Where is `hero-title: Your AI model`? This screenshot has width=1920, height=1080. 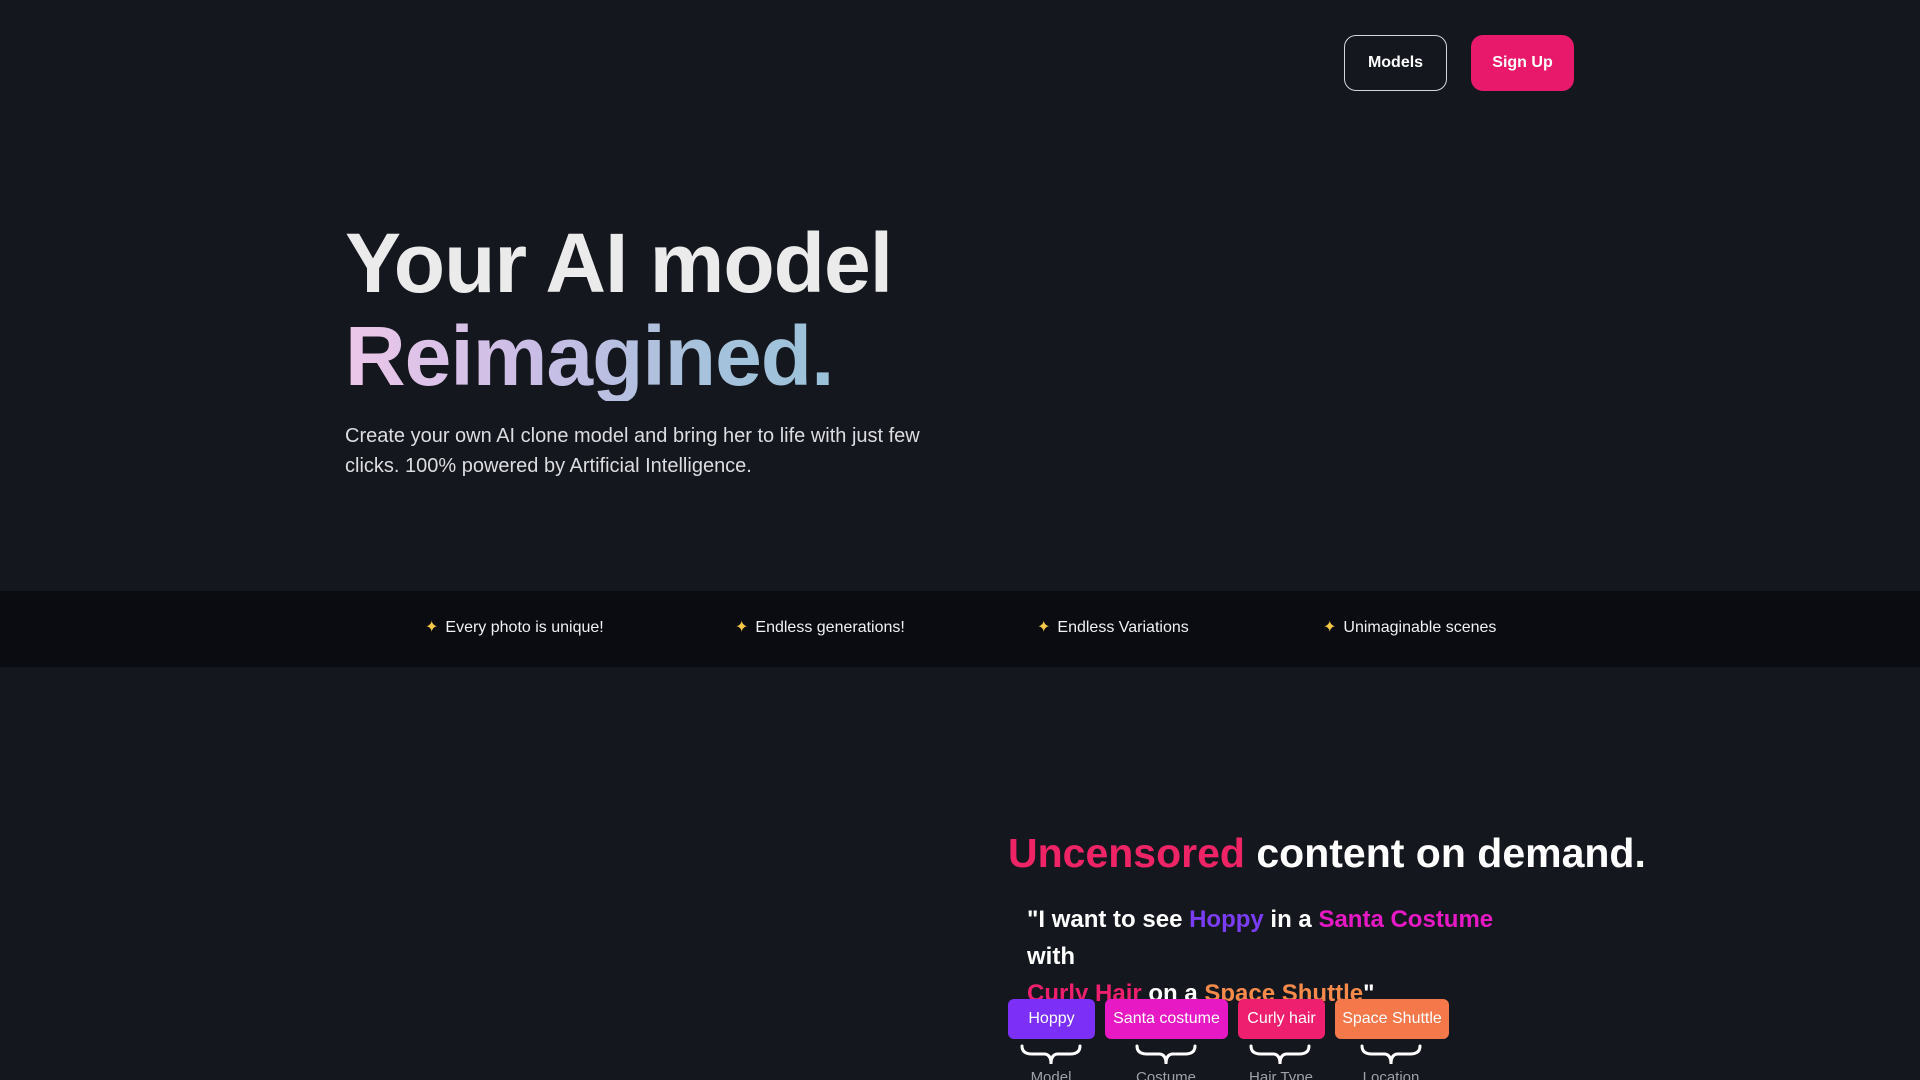
hero-title: Your AI model is located at coordinates (619, 263).